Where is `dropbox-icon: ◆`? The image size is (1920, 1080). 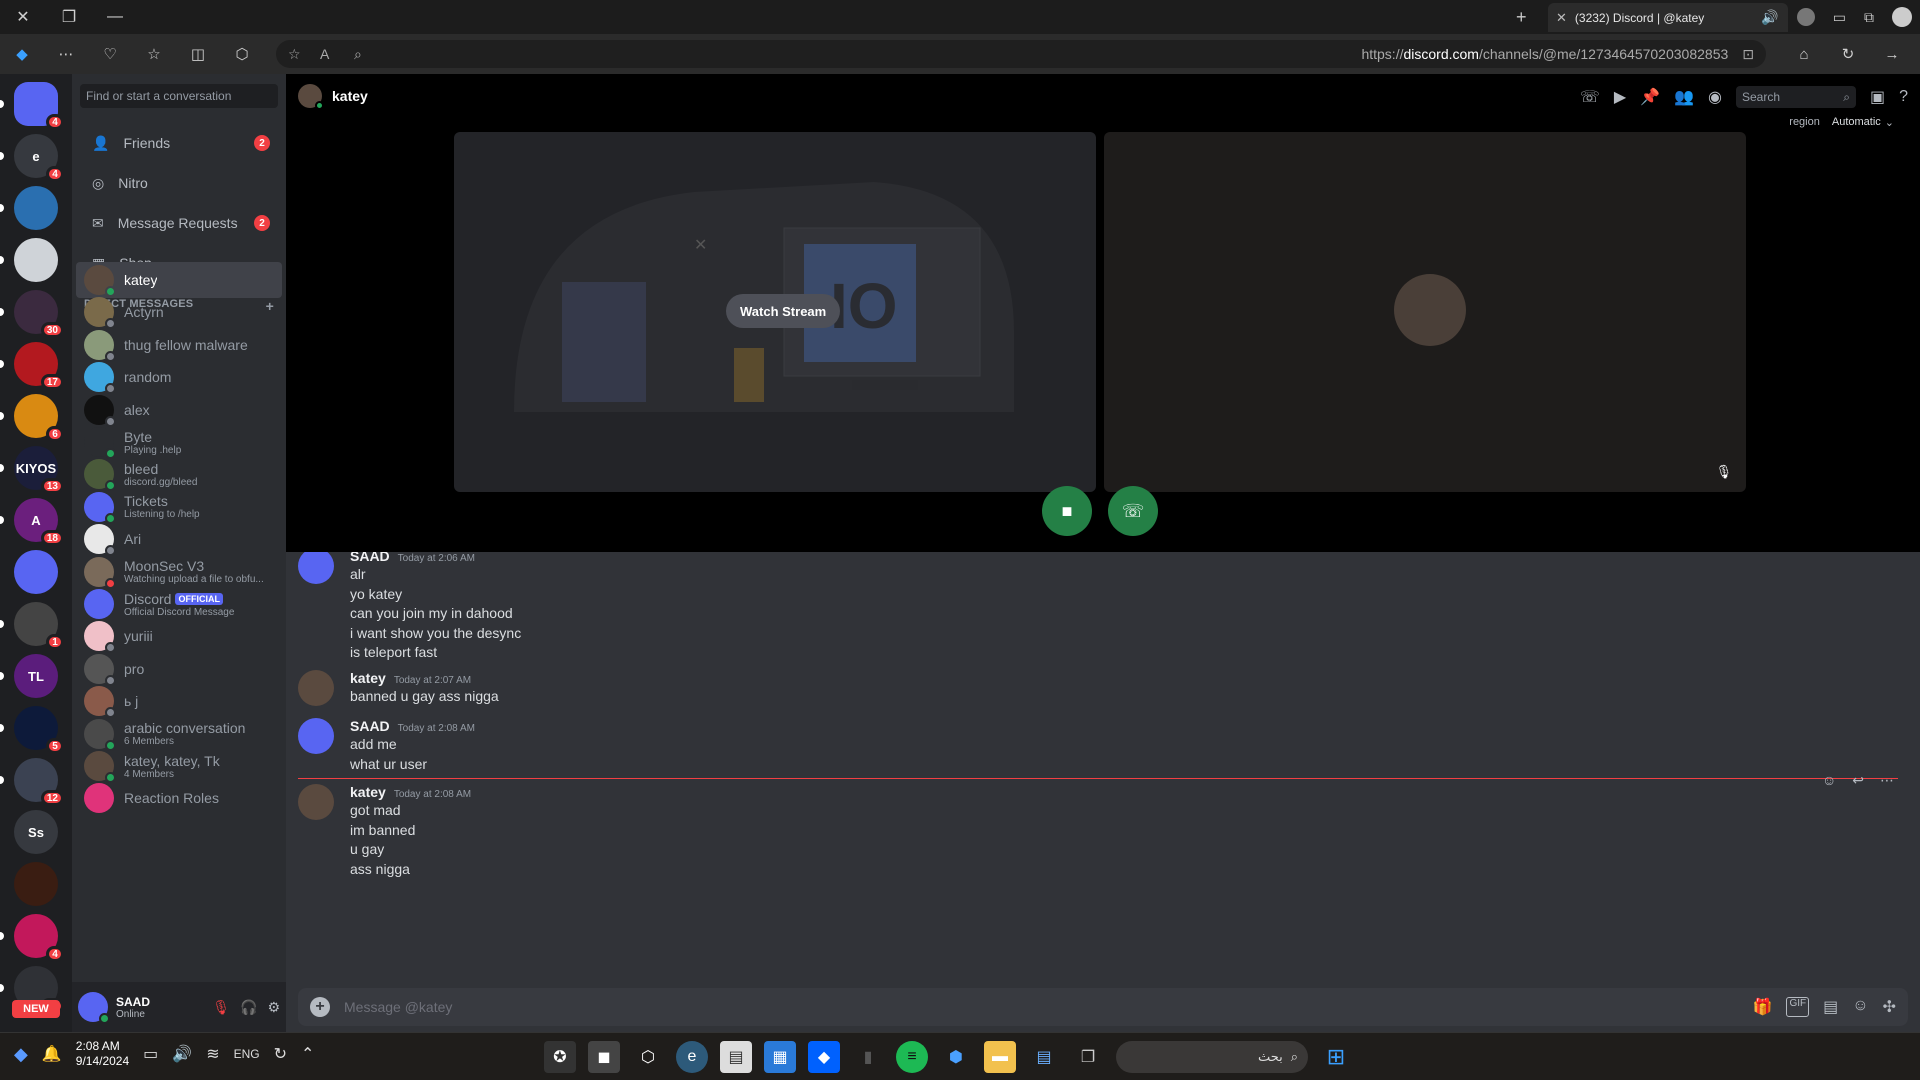 dropbox-icon: ◆ is located at coordinates (824, 1057).